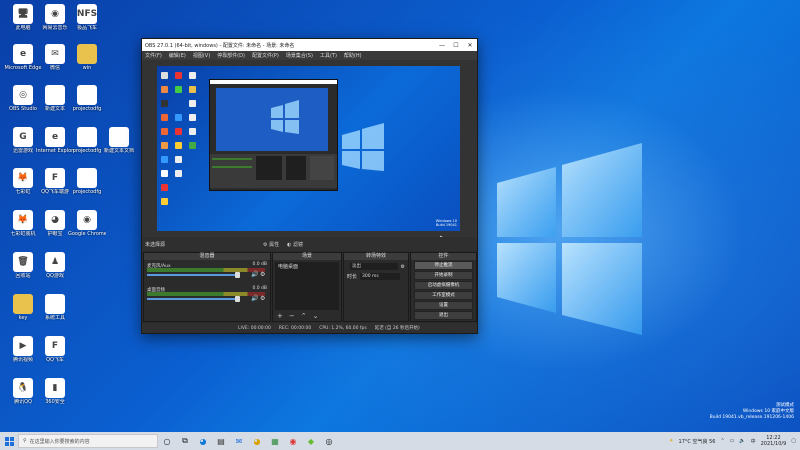 The height and width of the screenshot is (450, 800). I want to click on task-view-icon: ⧉, so click(185, 441).